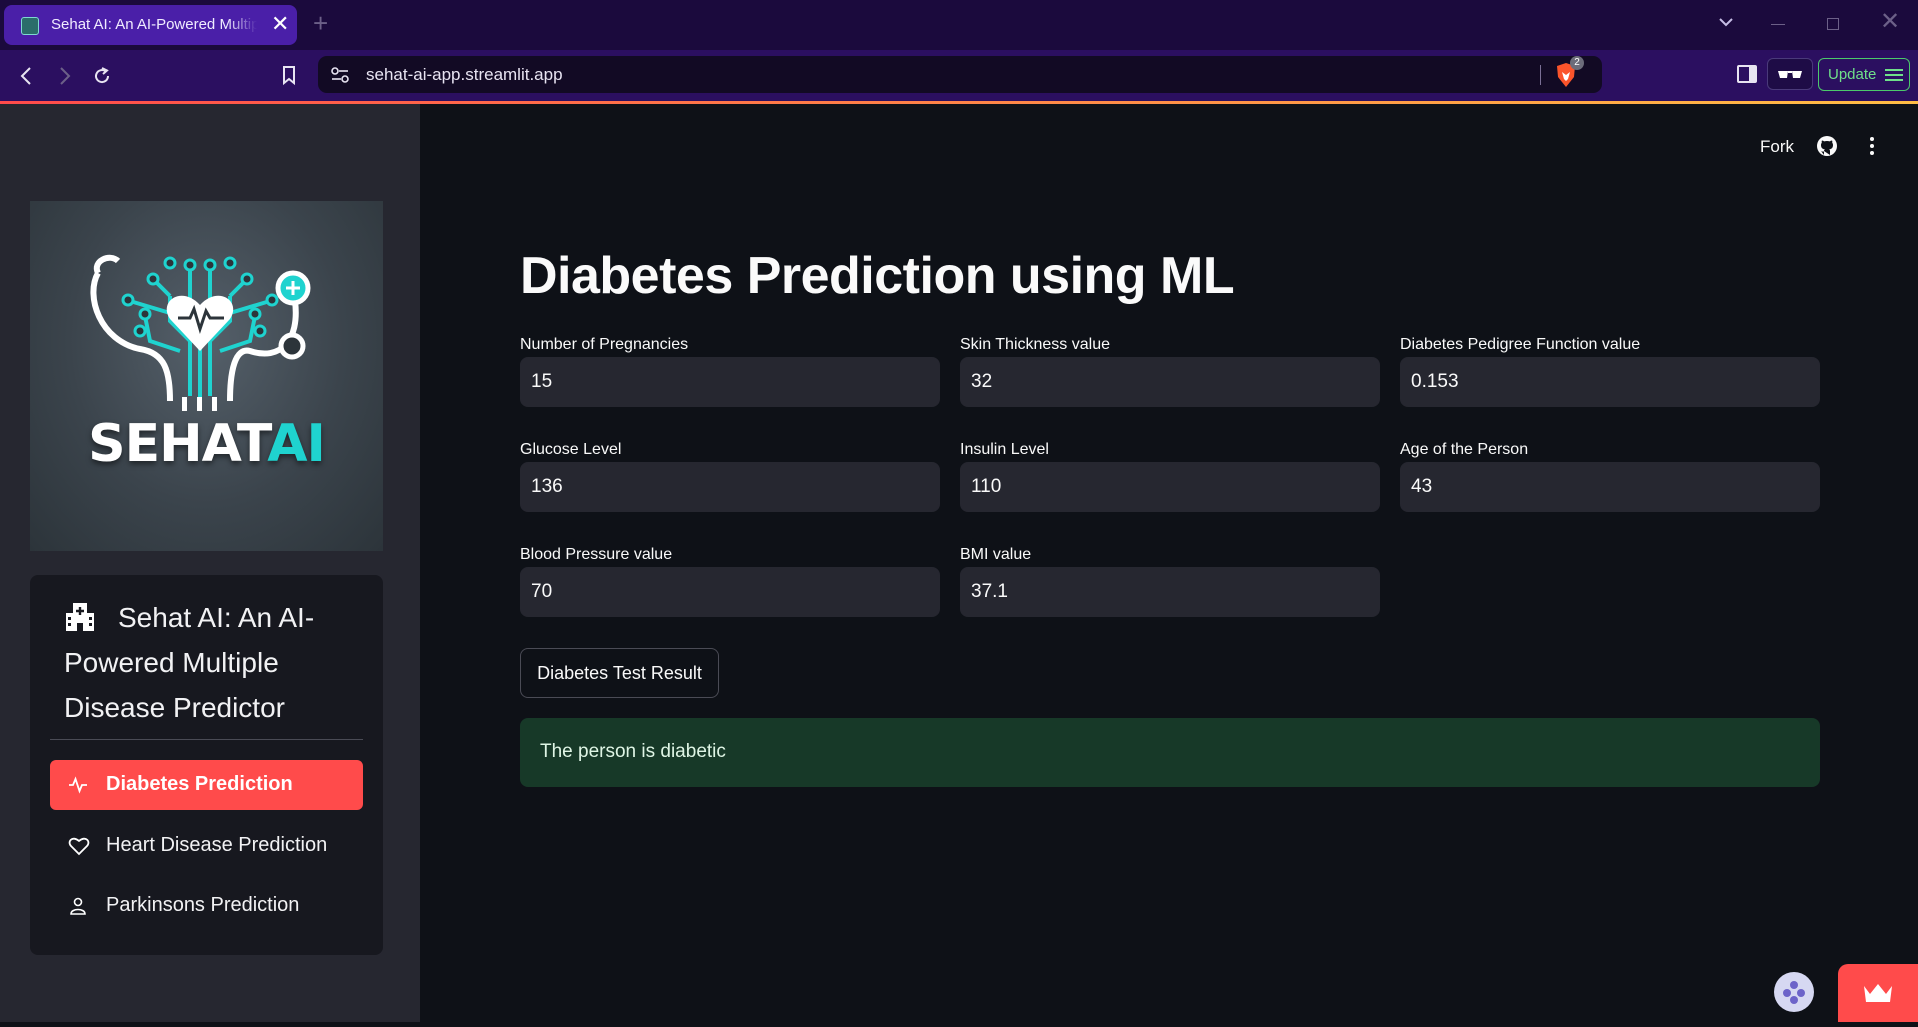 This screenshot has width=1918, height=1027. I want to click on forward-icon, so click(64, 76).